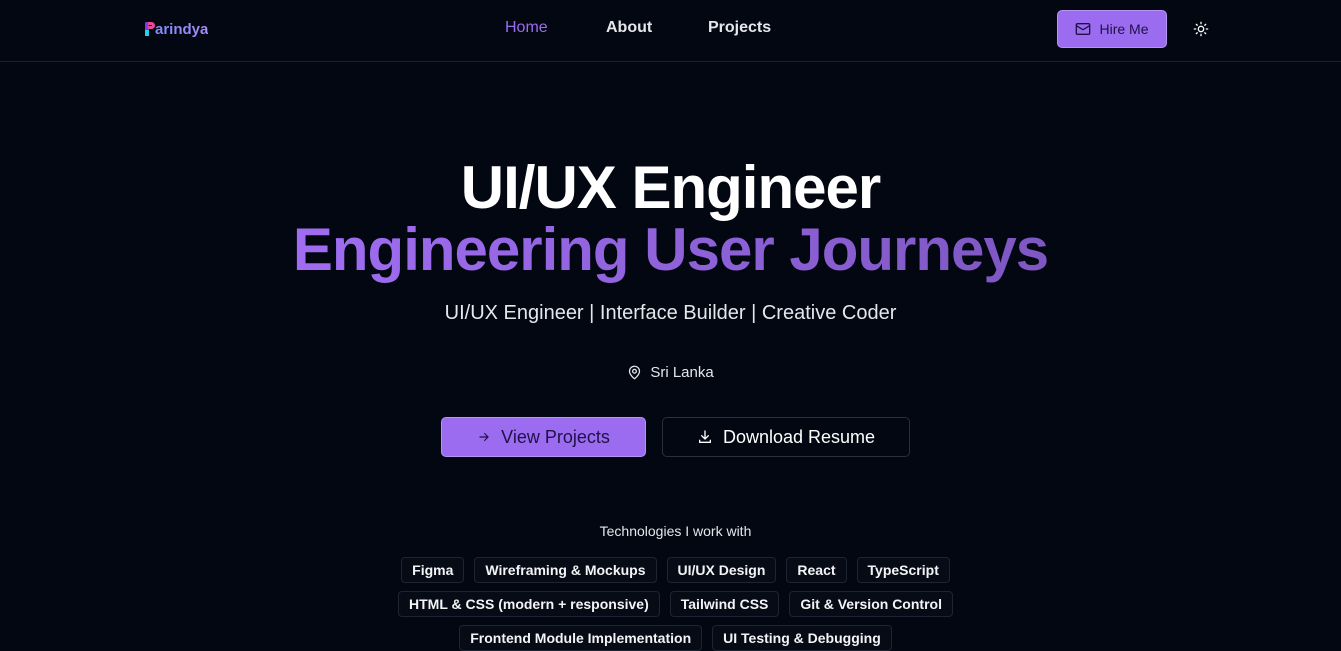  I want to click on hero-subtitle: Engineering User Journeys, so click(670, 250).